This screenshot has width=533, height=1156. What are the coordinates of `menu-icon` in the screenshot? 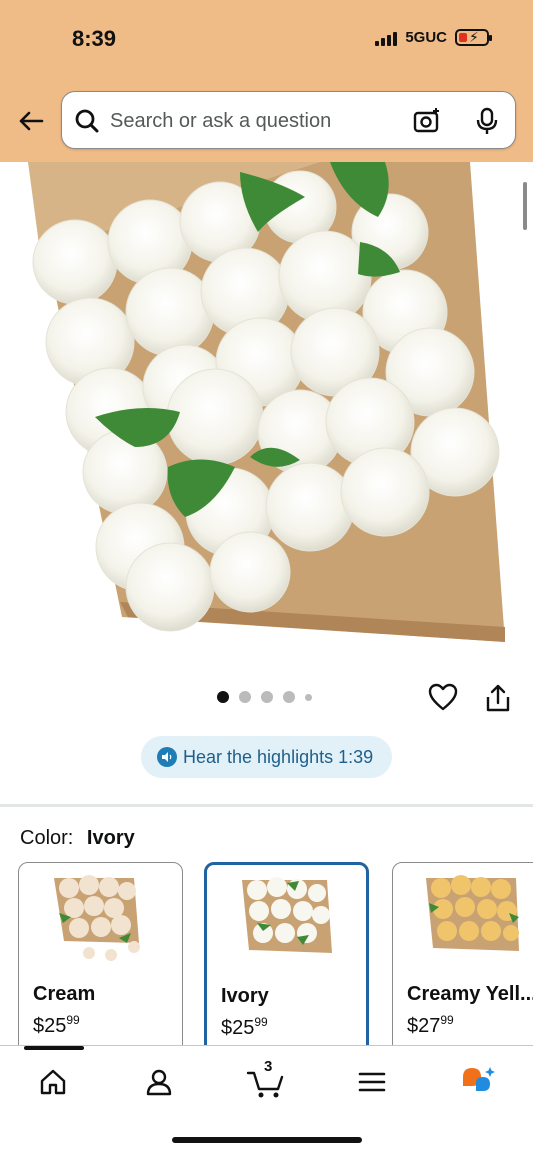 It's located at (372, 1082).